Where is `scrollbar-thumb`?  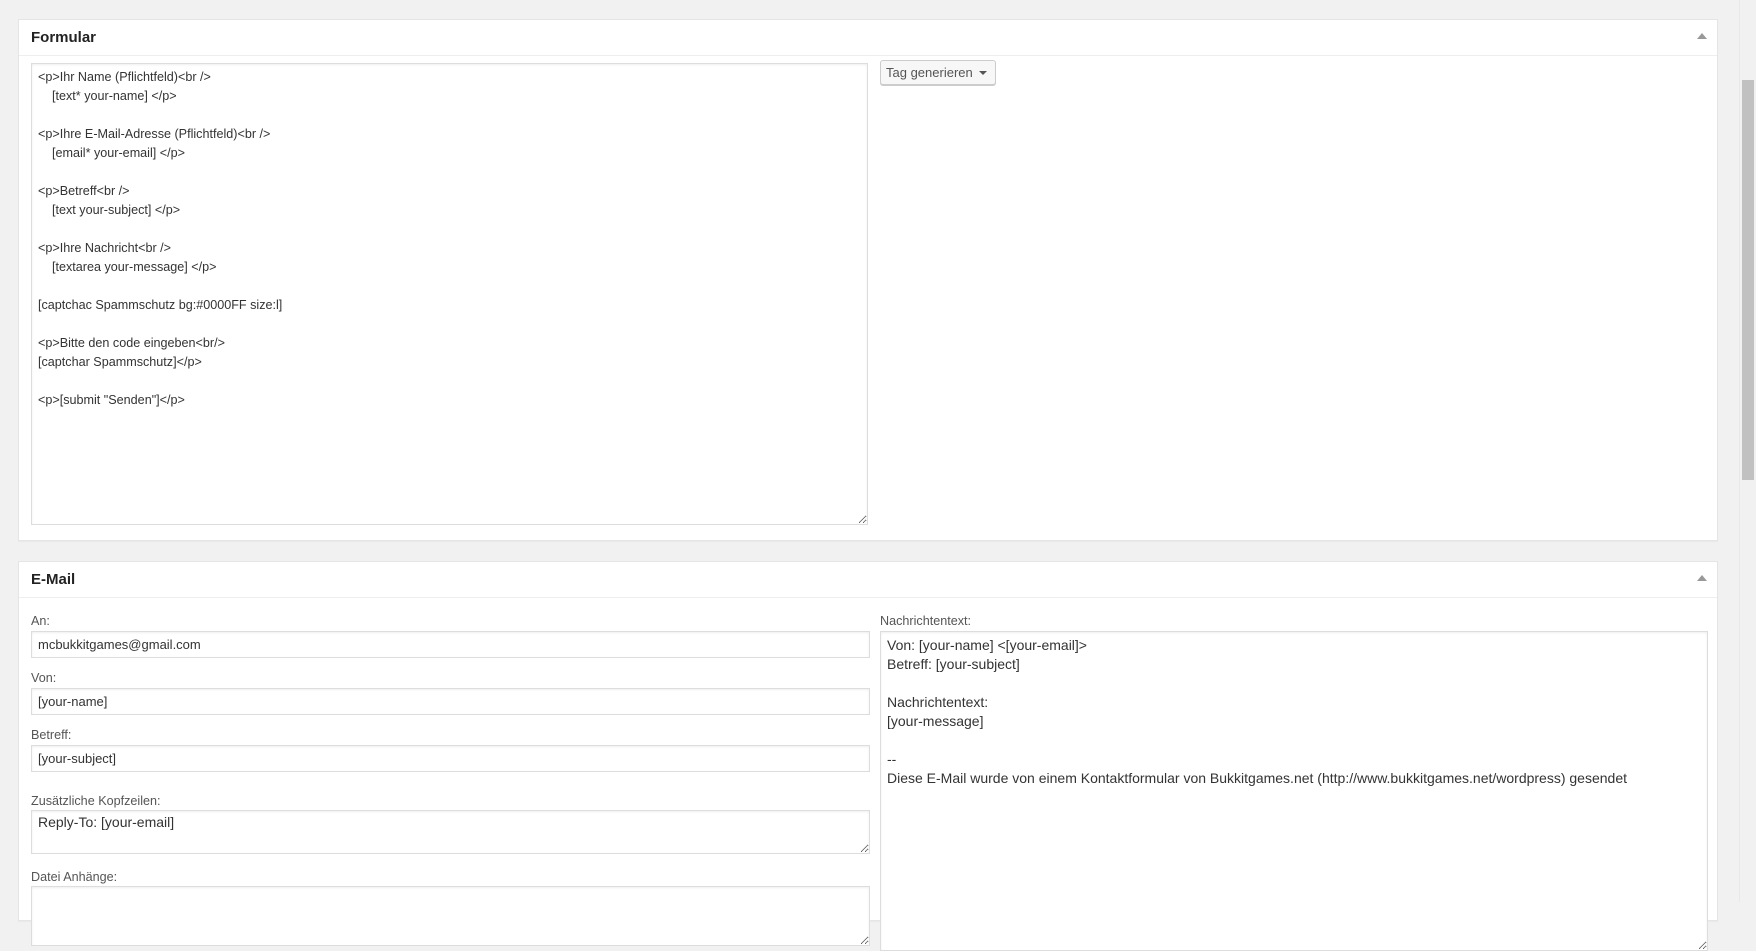 scrollbar-thumb is located at coordinates (1748, 280).